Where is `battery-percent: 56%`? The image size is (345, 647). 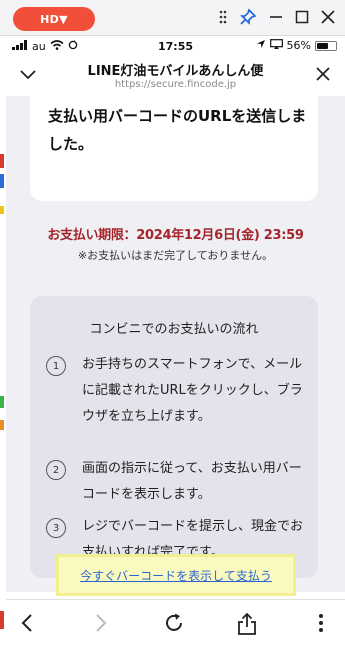
battery-percent: 56% is located at coordinates (298, 45).